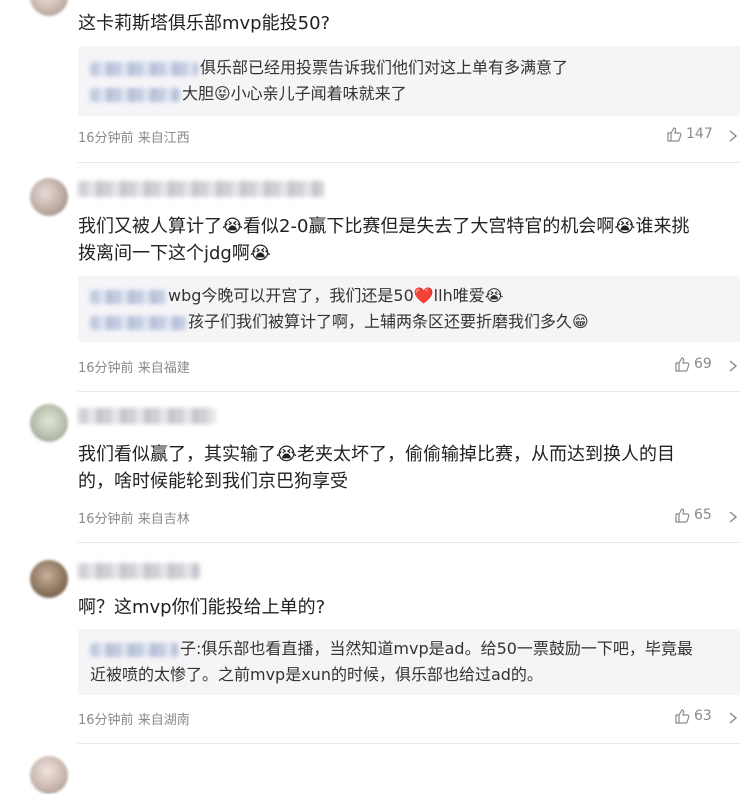 This screenshot has width=740, height=794. What do you see at coordinates (409, 81) in the screenshot?
I see `reply-box: 俱乐部已经用投票告诉我们他们对这上单有多满意了 大胆😝小心亲儿子闻着味就来了` at bounding box center [409, 81].